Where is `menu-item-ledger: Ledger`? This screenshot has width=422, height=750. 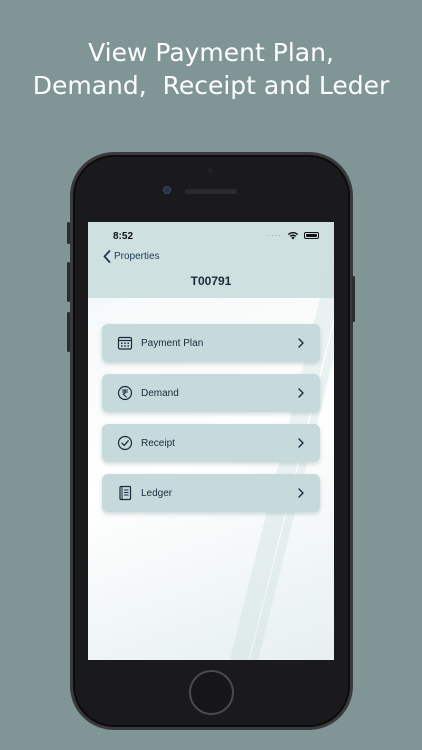 menu-item-ledger: Ledger is located at coordinates (211, 493).